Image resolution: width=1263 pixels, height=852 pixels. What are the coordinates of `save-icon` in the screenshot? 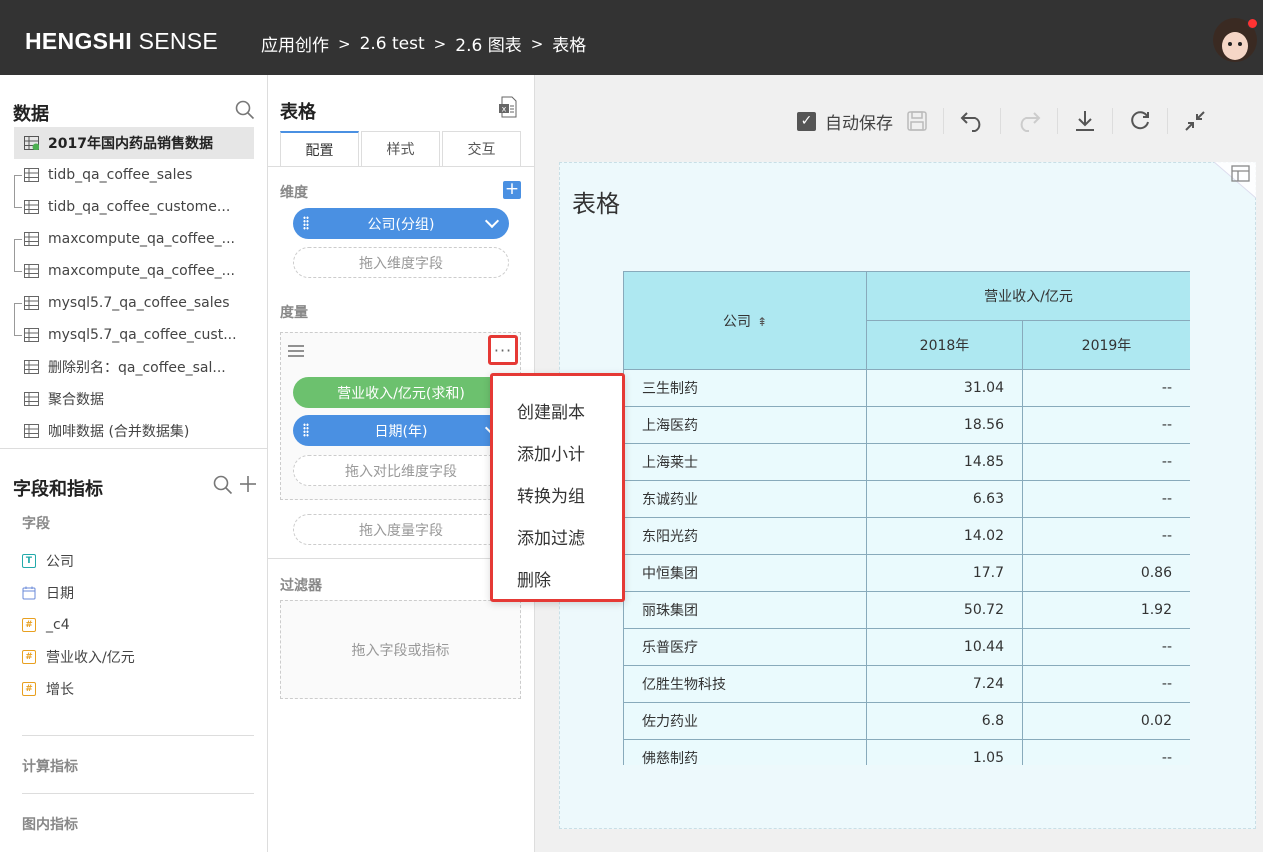 It's located at (917, 121).